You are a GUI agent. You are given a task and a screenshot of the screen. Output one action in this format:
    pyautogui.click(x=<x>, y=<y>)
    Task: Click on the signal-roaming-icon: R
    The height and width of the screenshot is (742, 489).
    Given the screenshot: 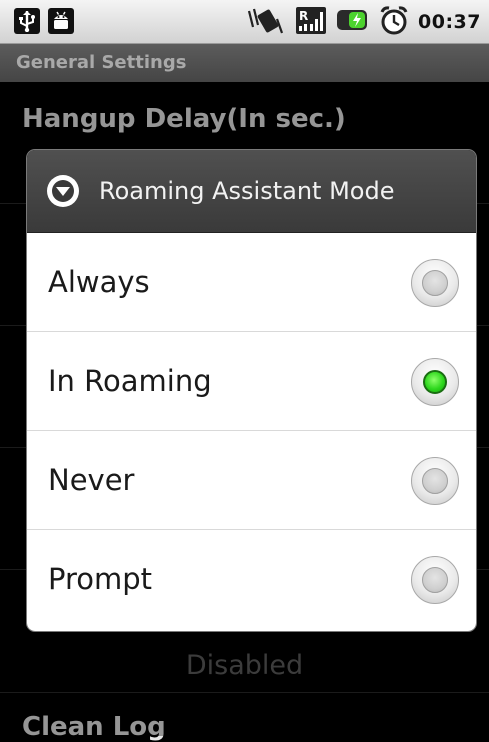 What is the action you would take?
    pyautogui.click(x=311, y=22)
    